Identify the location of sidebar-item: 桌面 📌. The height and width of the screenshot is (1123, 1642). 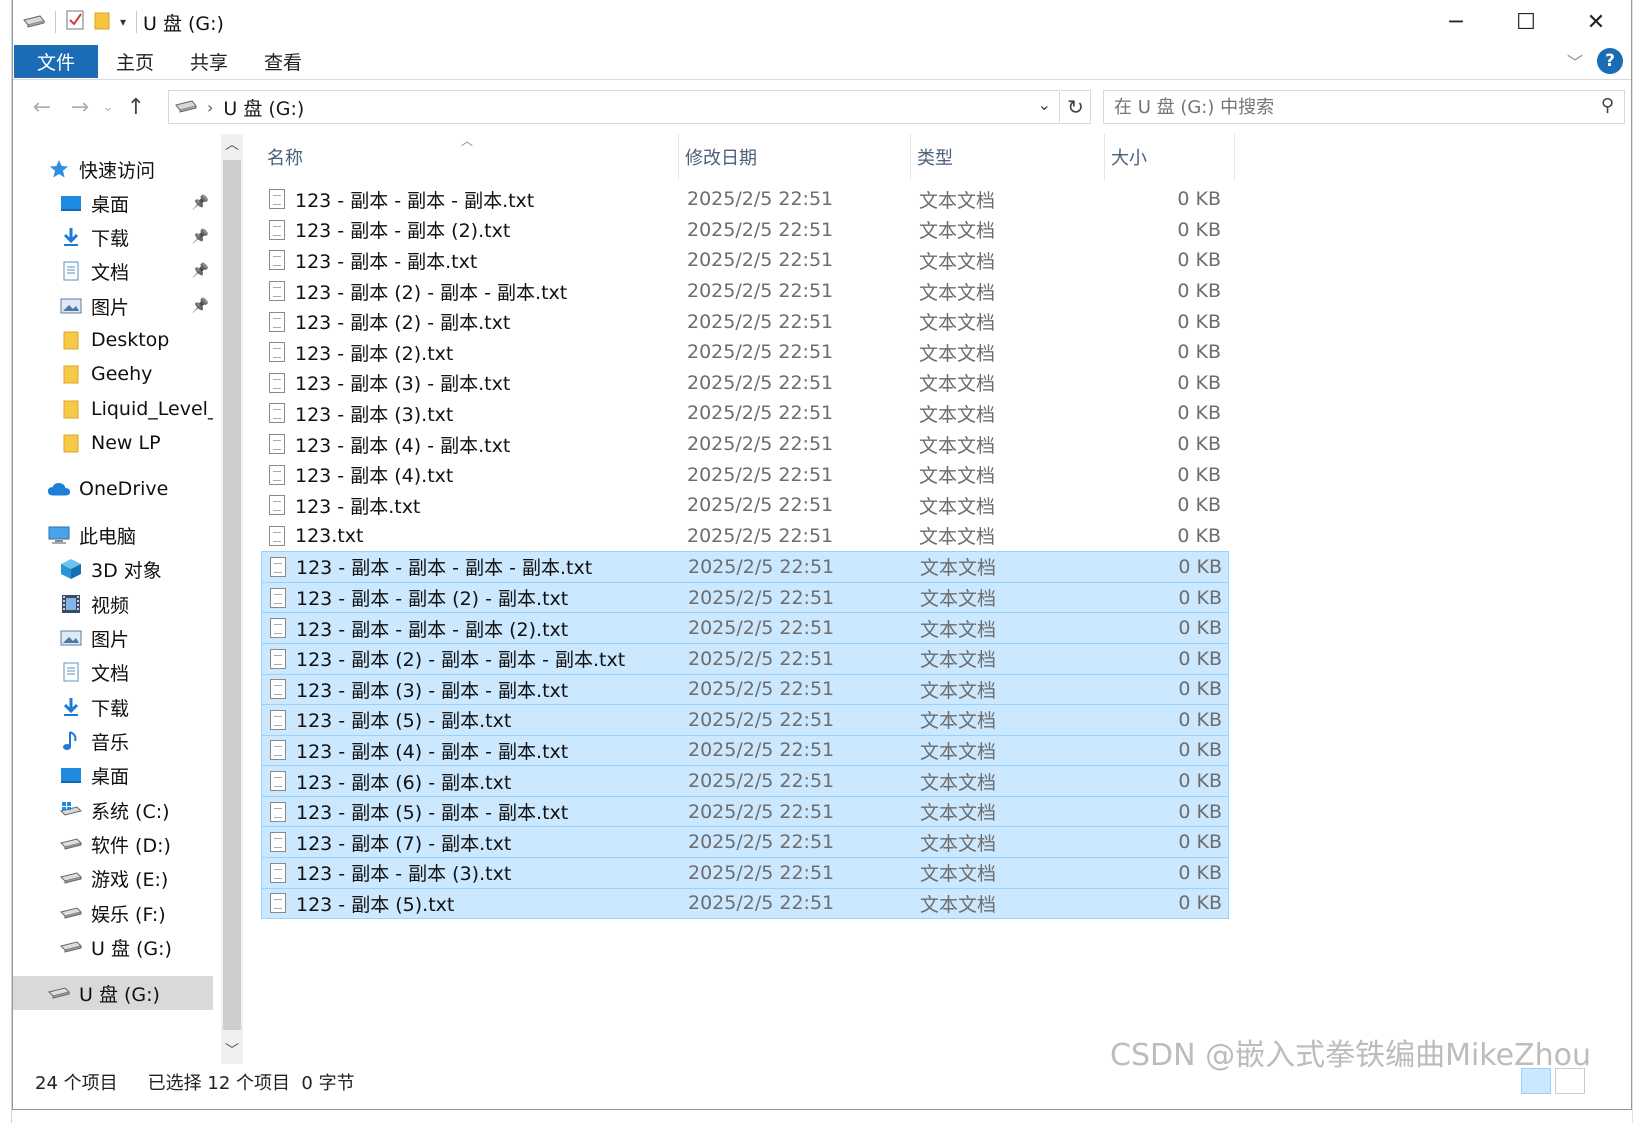
(113, 203).